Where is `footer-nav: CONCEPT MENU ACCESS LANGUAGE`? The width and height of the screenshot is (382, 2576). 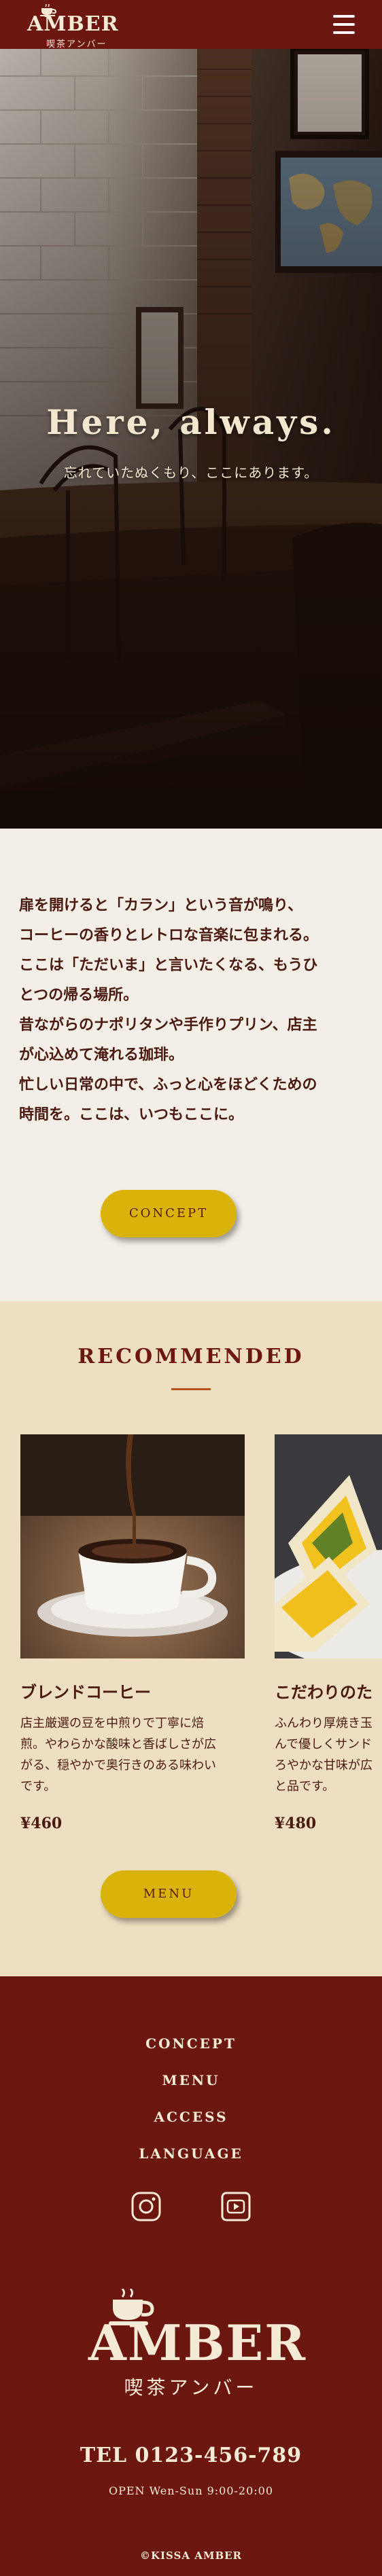 footer-nav: CONCEPT MENU ACCESS LANGUAGE is located at coordinates (191, 2098).